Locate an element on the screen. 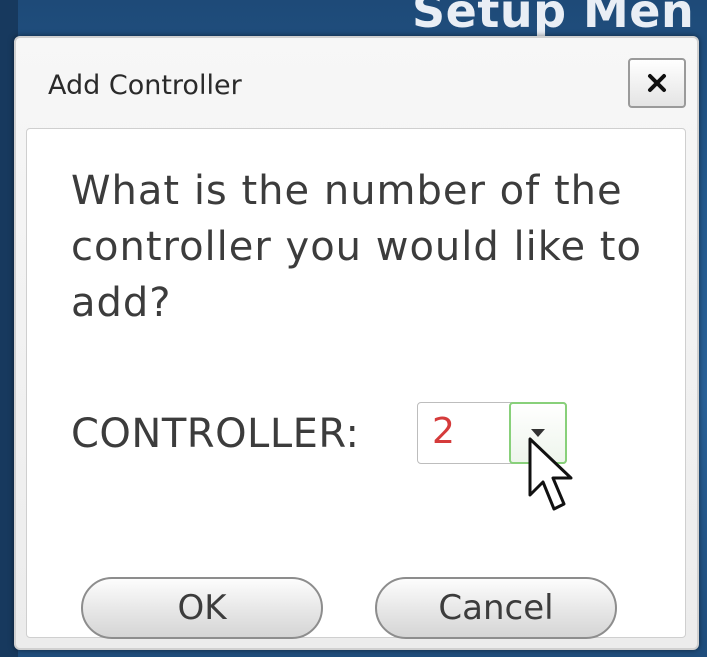 Image resolution: width=707 pixels, height=657 pixels. controller-label: CONTROLLER: is located at coordinates (215, 434).